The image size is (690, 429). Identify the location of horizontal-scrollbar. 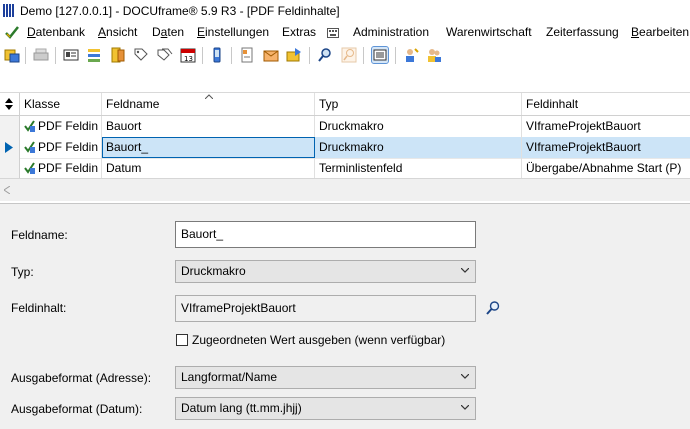
(345, 189).